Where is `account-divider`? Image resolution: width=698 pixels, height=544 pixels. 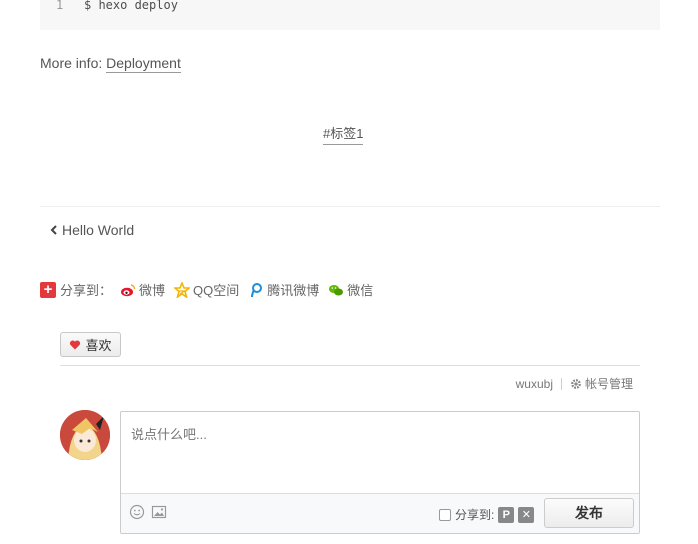
account-divider is located at coordinates (561, 383).